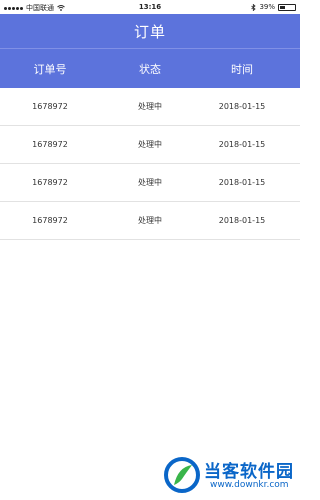 Image resolution: width=320 pixels, height=500 pixels. What do you see at coordinates (267, 7) in the screenshot?
I see `battery-percent: 39%` at bounding box center [267, 7].